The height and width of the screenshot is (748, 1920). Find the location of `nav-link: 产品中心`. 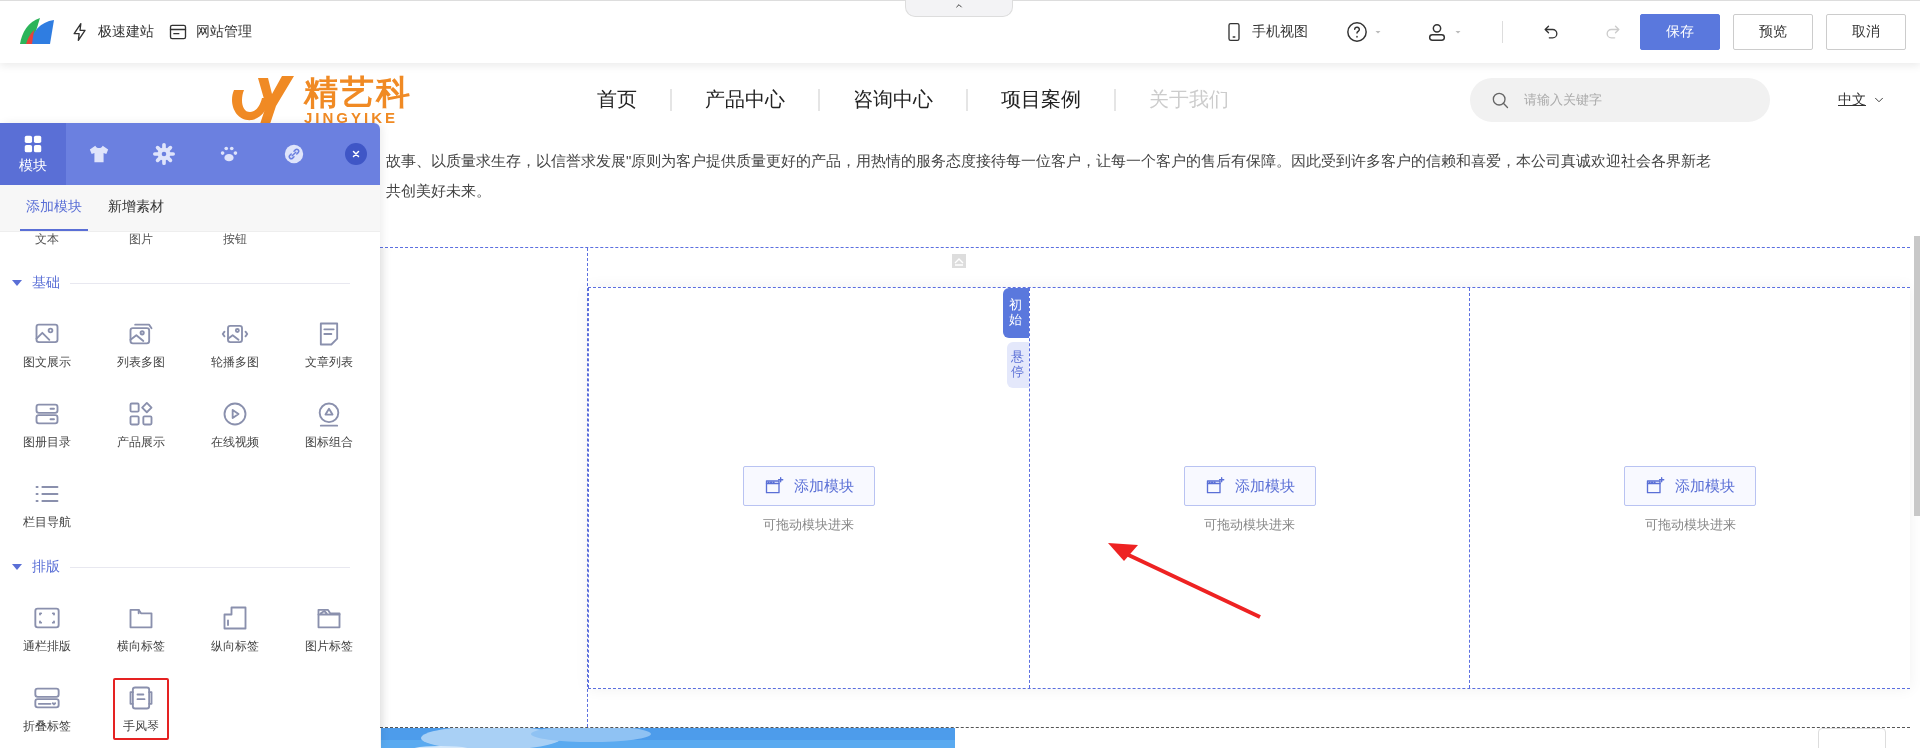

nav-link: 产品中心 is located at coordinates (745, 99).